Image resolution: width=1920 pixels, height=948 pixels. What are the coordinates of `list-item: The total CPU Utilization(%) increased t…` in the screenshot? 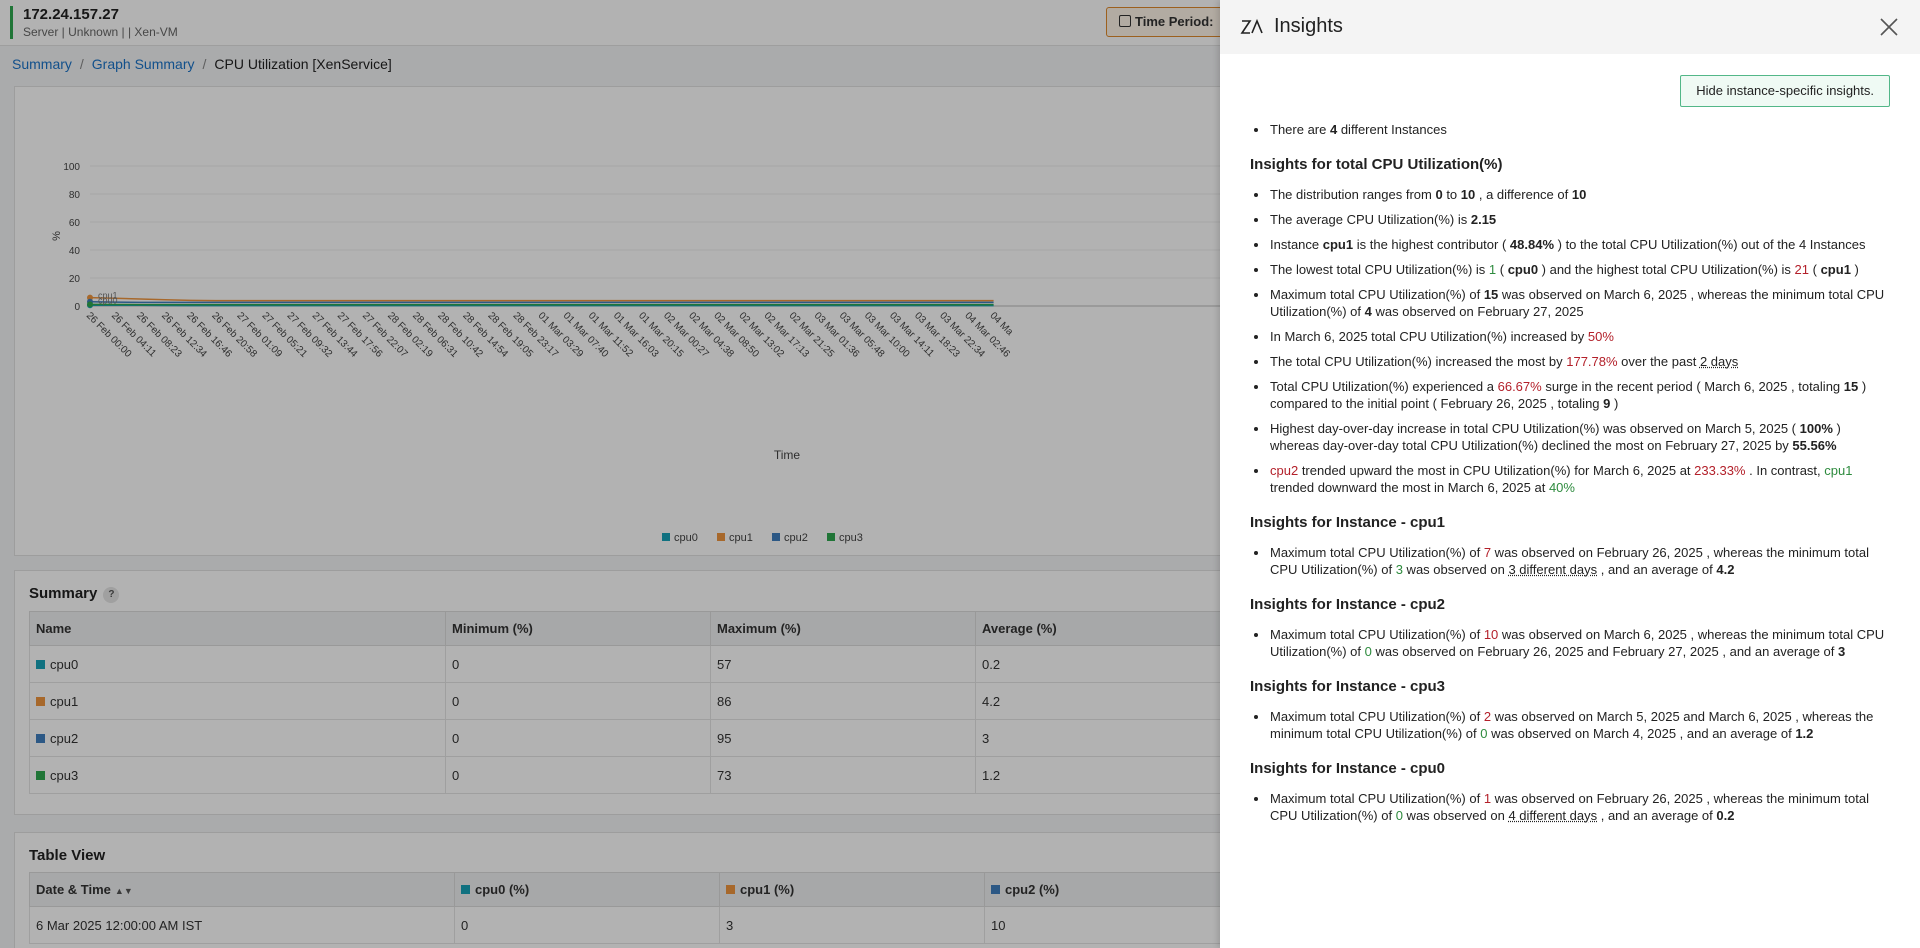 It's located at (1570, 361).